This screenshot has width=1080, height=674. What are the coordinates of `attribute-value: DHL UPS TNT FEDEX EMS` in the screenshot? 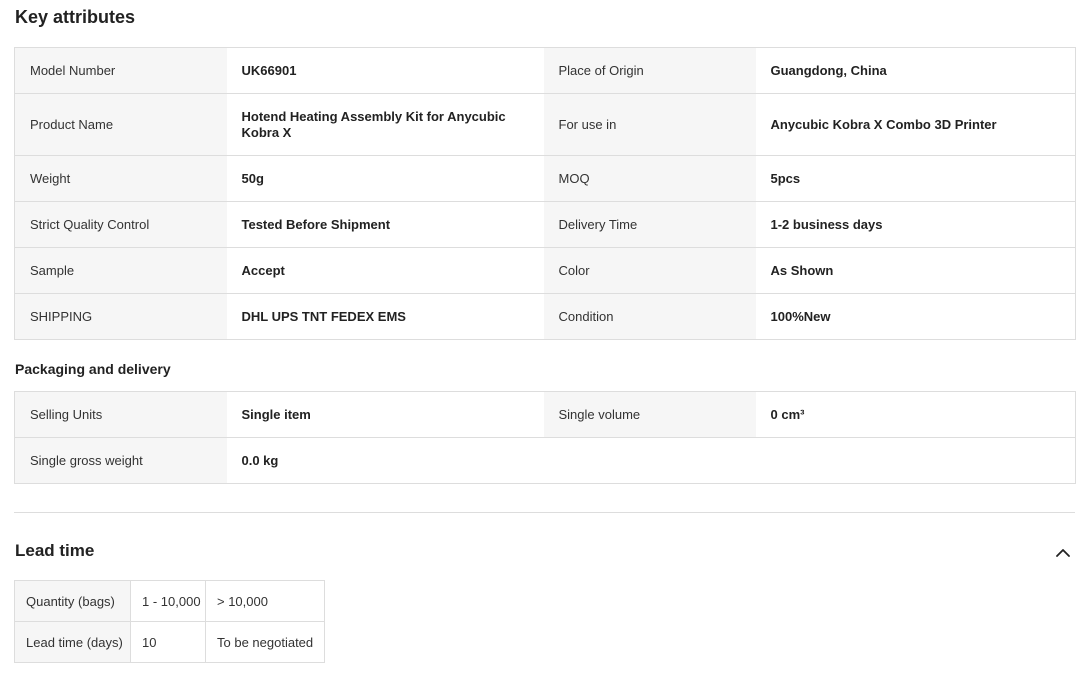 It's located at (385, 316).